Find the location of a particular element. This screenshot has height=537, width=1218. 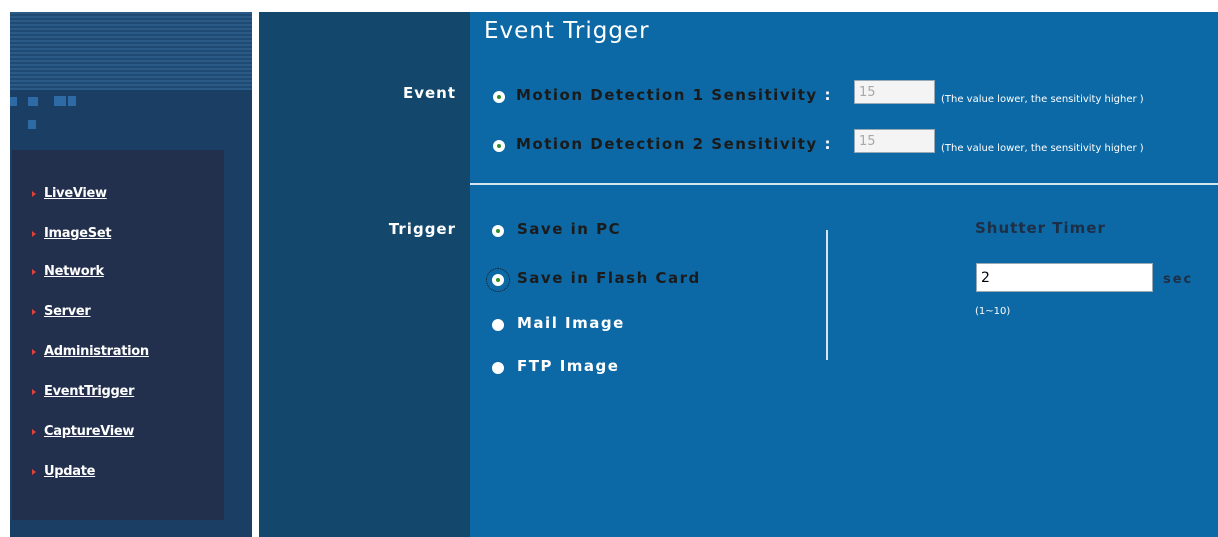

nav-item-label: Network is located at coordinates (74, 271).